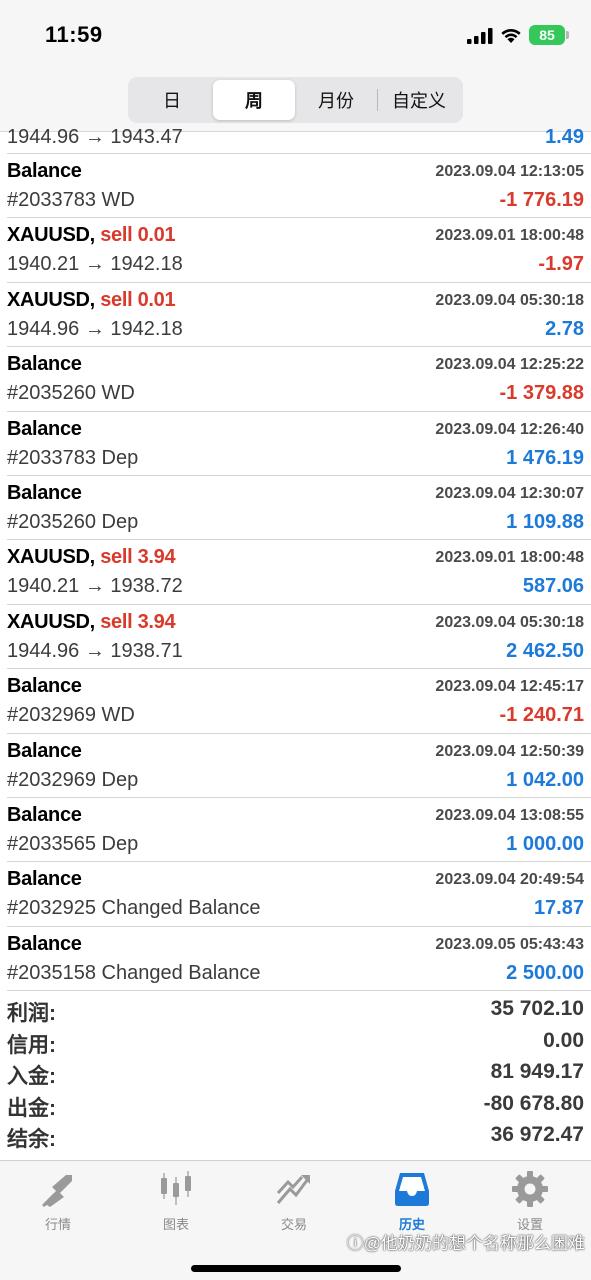 This screenshot has height=1280, width=591. Describe the element at coordinates (299, 1105) in the screenshot. I see `summary-row-withdrawal: 出金: -80 678.80` at that location.